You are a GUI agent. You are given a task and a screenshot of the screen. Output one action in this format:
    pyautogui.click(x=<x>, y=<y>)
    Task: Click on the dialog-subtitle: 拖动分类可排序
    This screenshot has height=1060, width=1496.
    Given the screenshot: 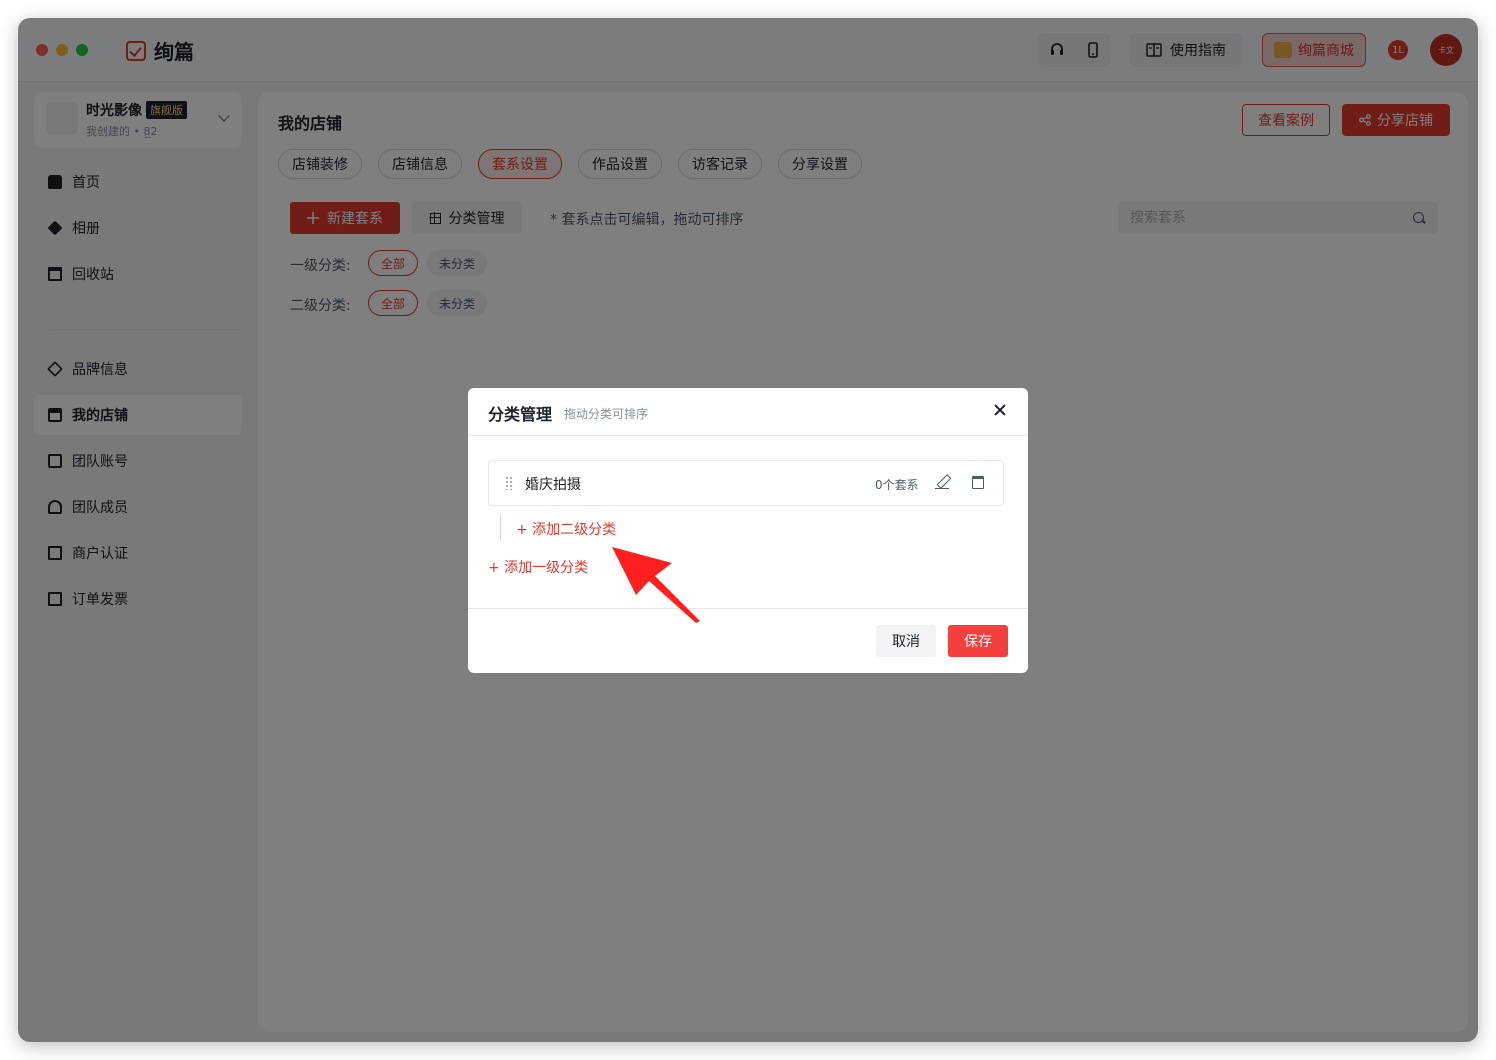 What is the action you would take?
    pyautogui.click(x=606, y=414)
    